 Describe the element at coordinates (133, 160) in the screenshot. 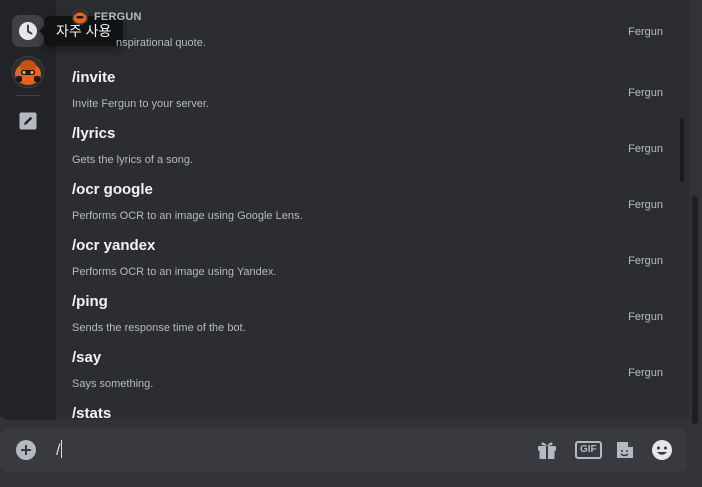

I see `command-description: Gets the lyrics of a song.` at that location.